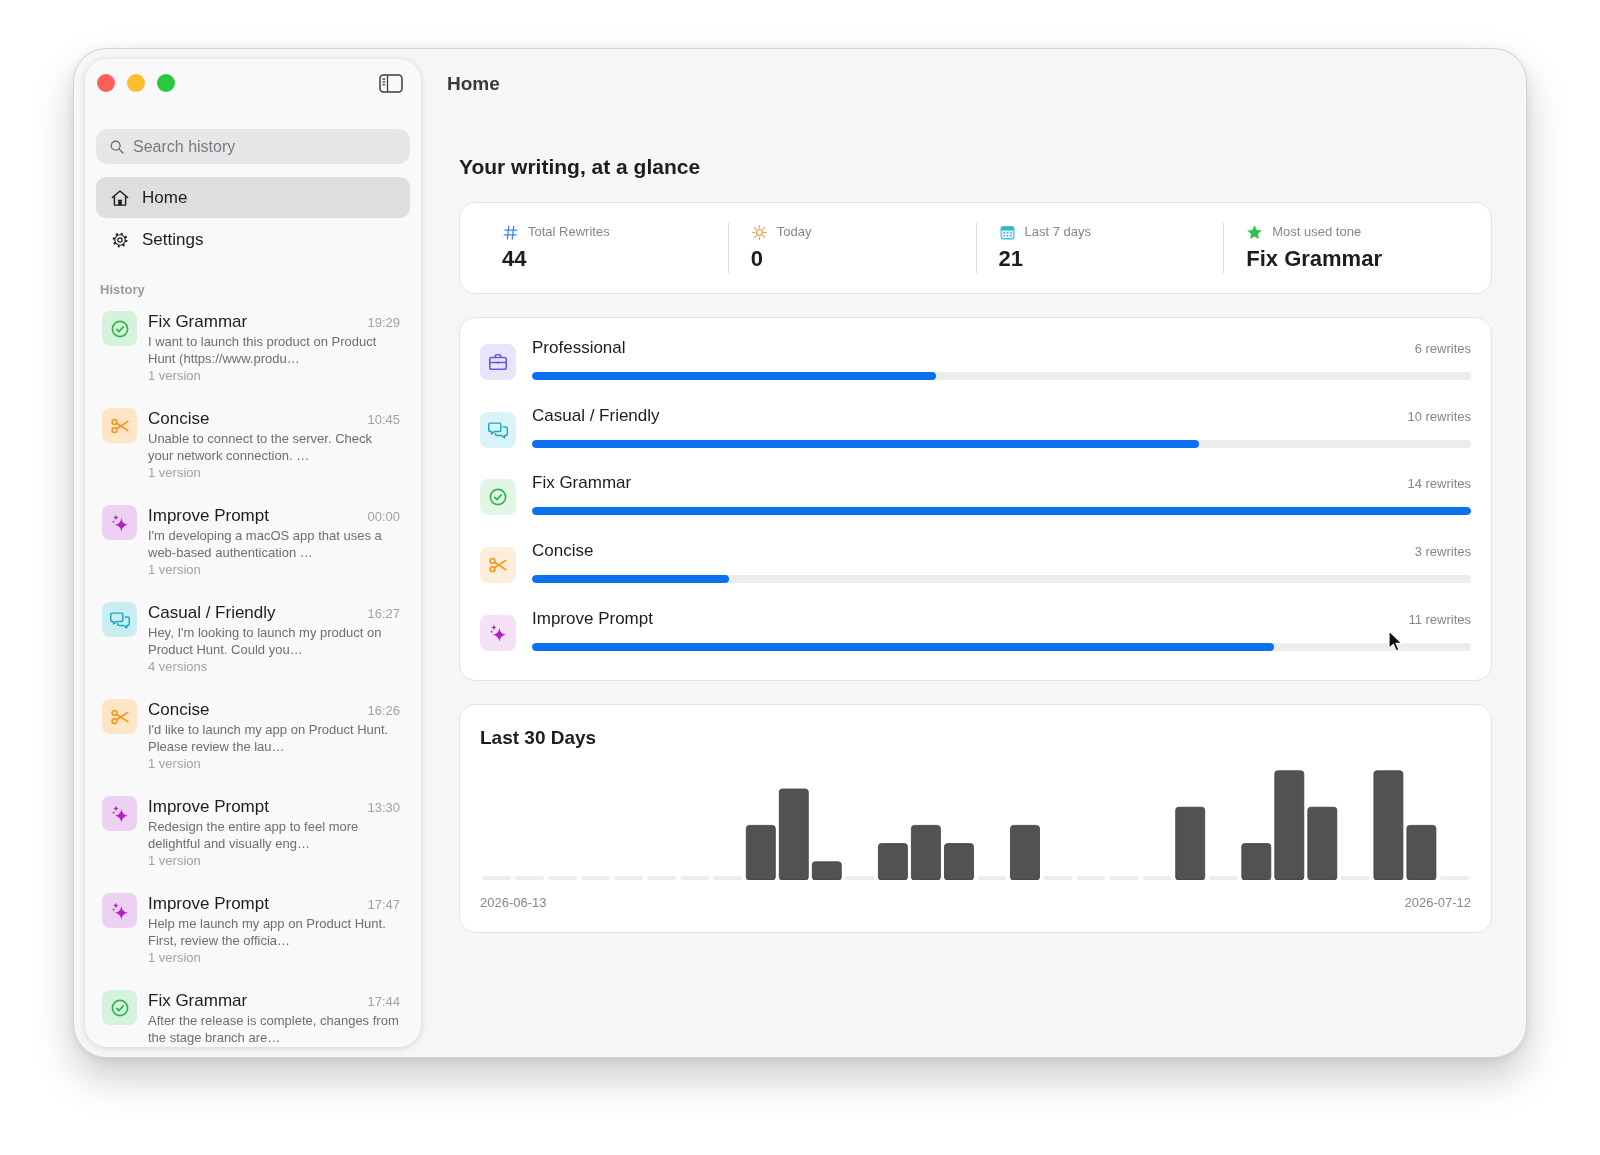 The width and height of the screenshot is (1600, 1155). What do you see at coordinates (383, 905) in the screenshot?
I see `history-time: 17:47` at bounding box center [383, 905].